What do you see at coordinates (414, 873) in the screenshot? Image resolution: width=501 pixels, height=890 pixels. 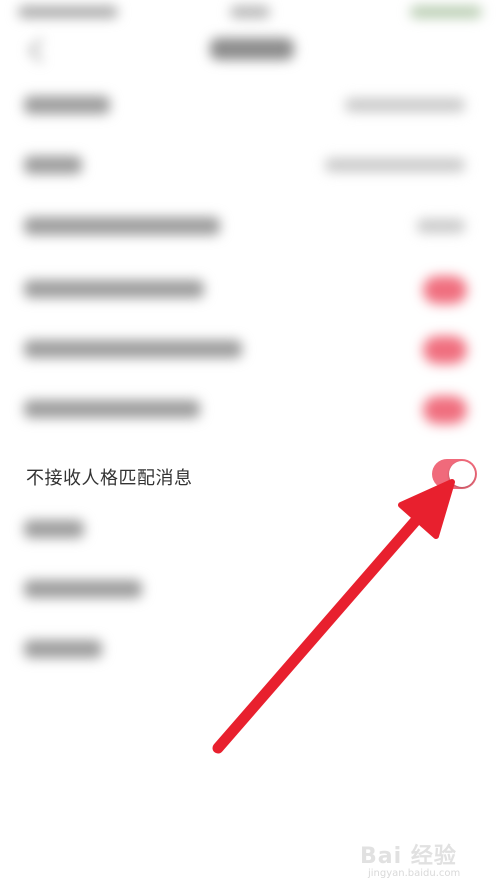 I see `watermark-url: jingyan.baidu.com` at bounding box center [414, 873].